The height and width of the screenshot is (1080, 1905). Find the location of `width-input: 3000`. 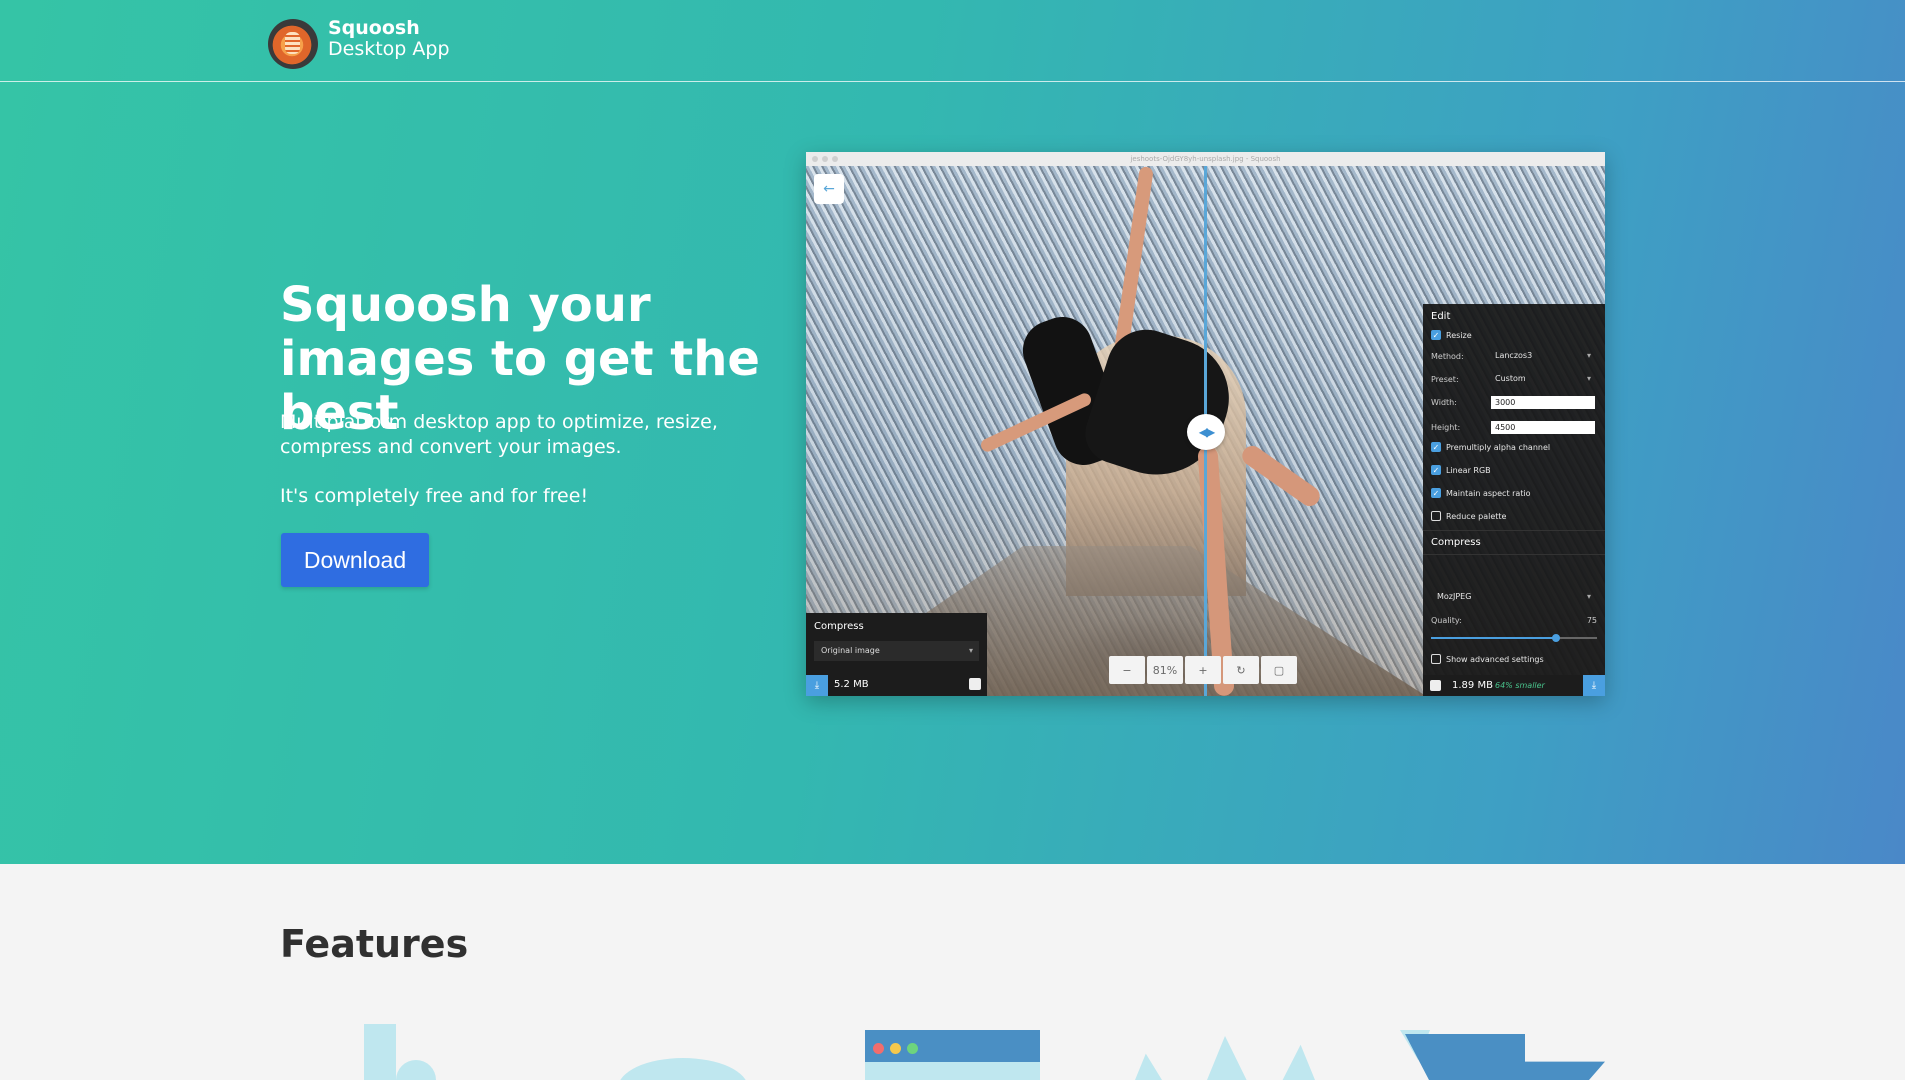

width-input: 3000 is located at coordinates (1543, 402).